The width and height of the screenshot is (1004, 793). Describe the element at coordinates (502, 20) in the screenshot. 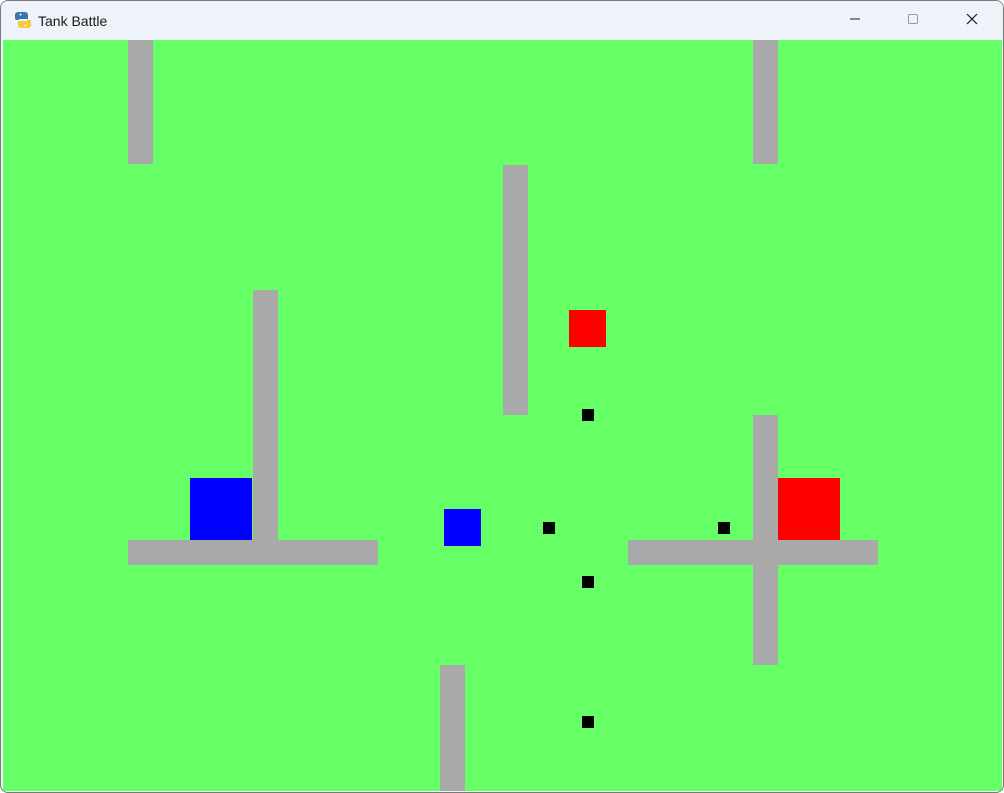

I see `title-bar: Tank Battle` at that location.